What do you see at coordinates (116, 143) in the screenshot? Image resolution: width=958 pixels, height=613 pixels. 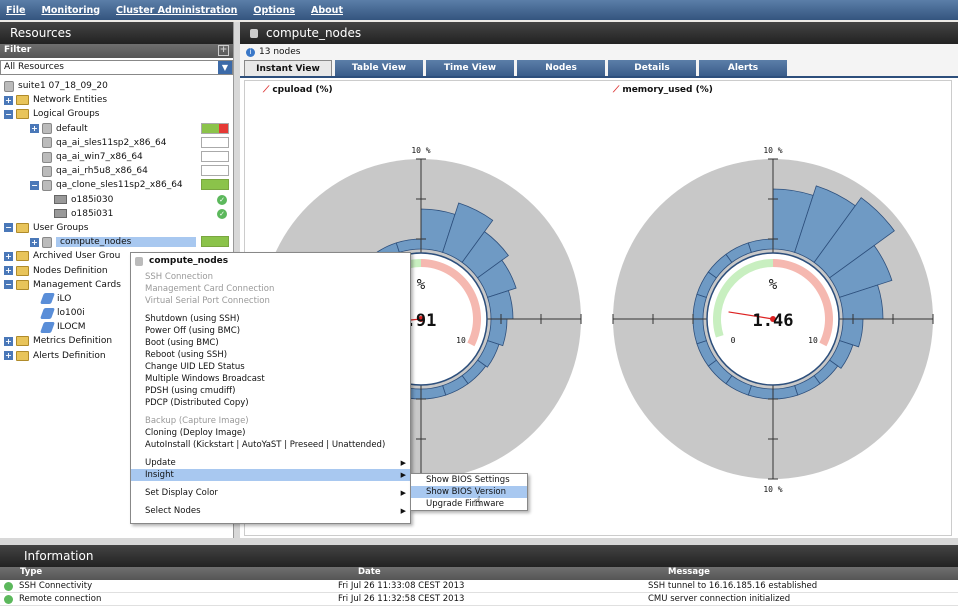 I see `tree-item-group: qa_ai_sles11sp2_x86_64` at bounding box center [116, 143].